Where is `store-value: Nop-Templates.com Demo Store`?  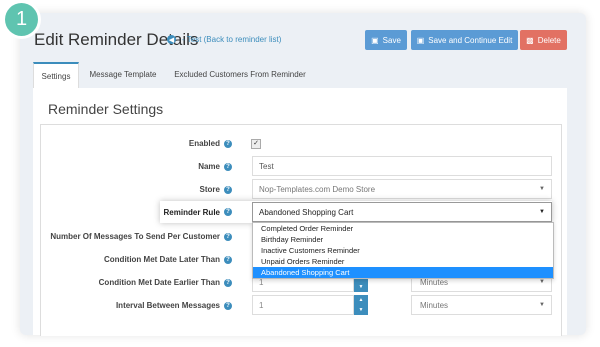
store-value: Nop-Templates.com Demo Store is located at coordinates (317, 189).